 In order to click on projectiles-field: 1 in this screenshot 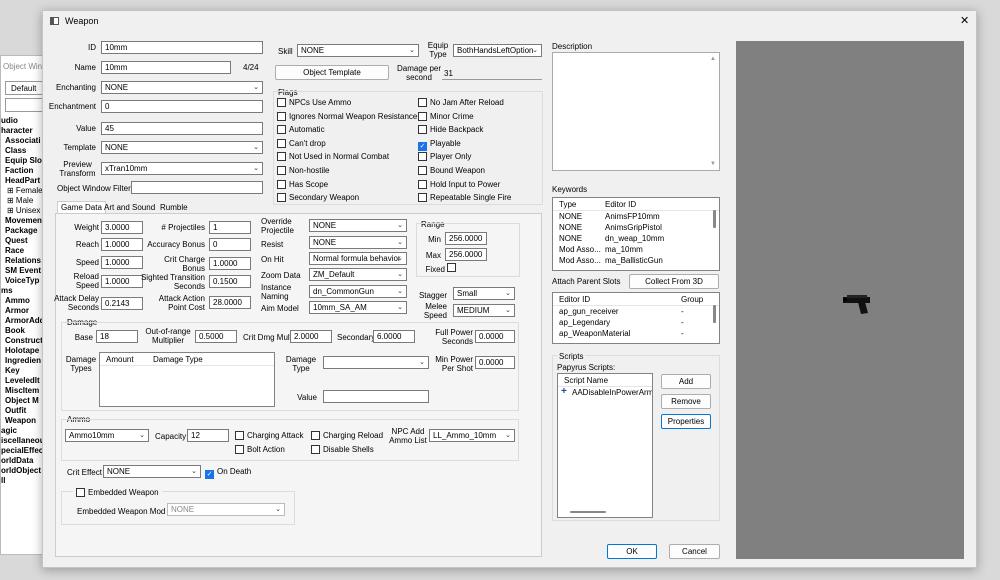, I will do `click(230, 227)`.